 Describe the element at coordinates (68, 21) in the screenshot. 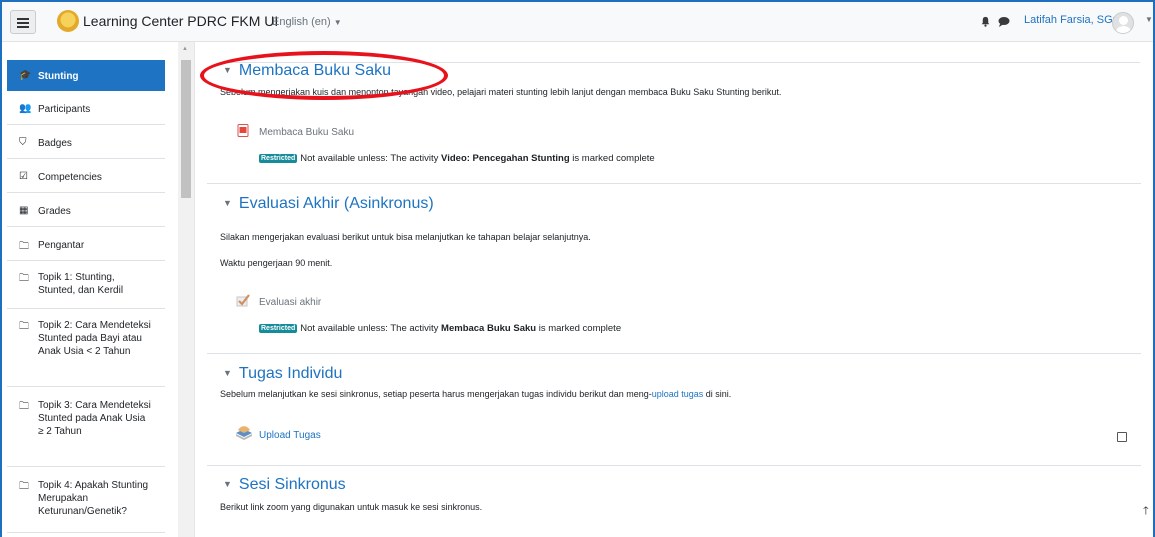

I see `site-logo` at that location.